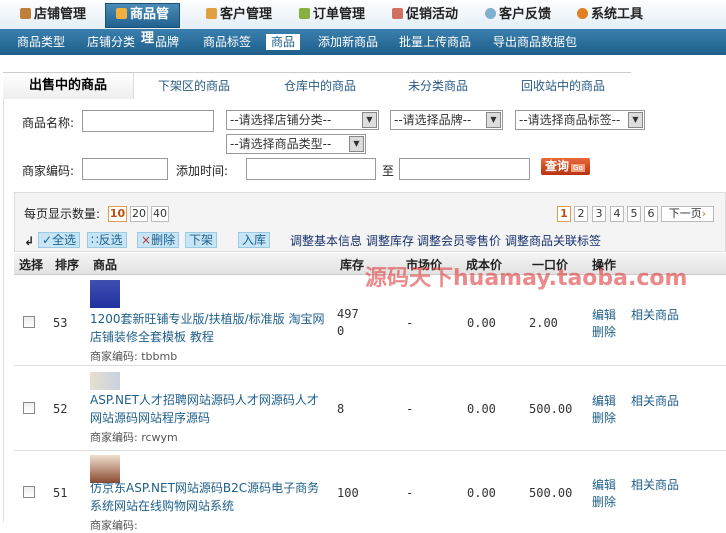  What do you see at coordinates (160, 214) in the screenshot?
I see `per-page-40: 40` at bounding box center [160, 214].